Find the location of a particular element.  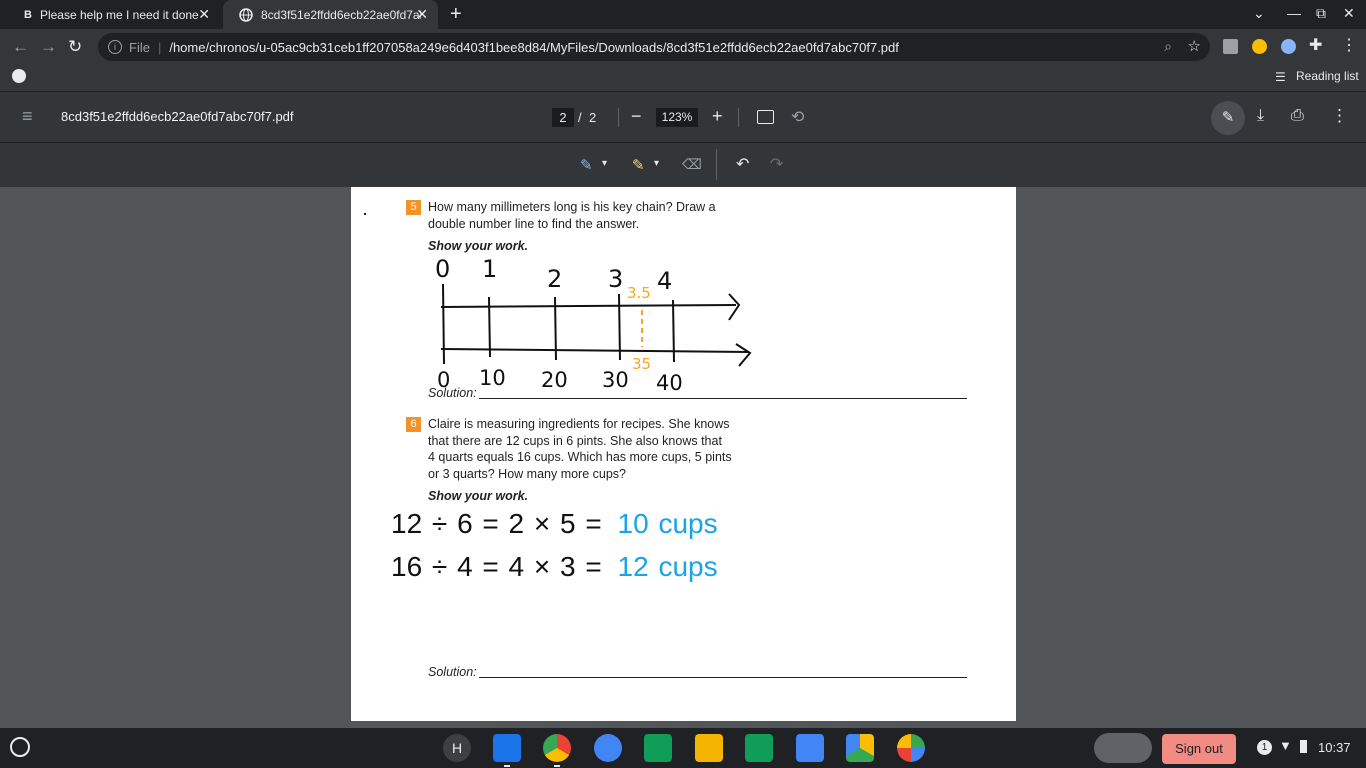

question-line: or 3 quarts? How many more cups? is located at coordinates (527, 473).